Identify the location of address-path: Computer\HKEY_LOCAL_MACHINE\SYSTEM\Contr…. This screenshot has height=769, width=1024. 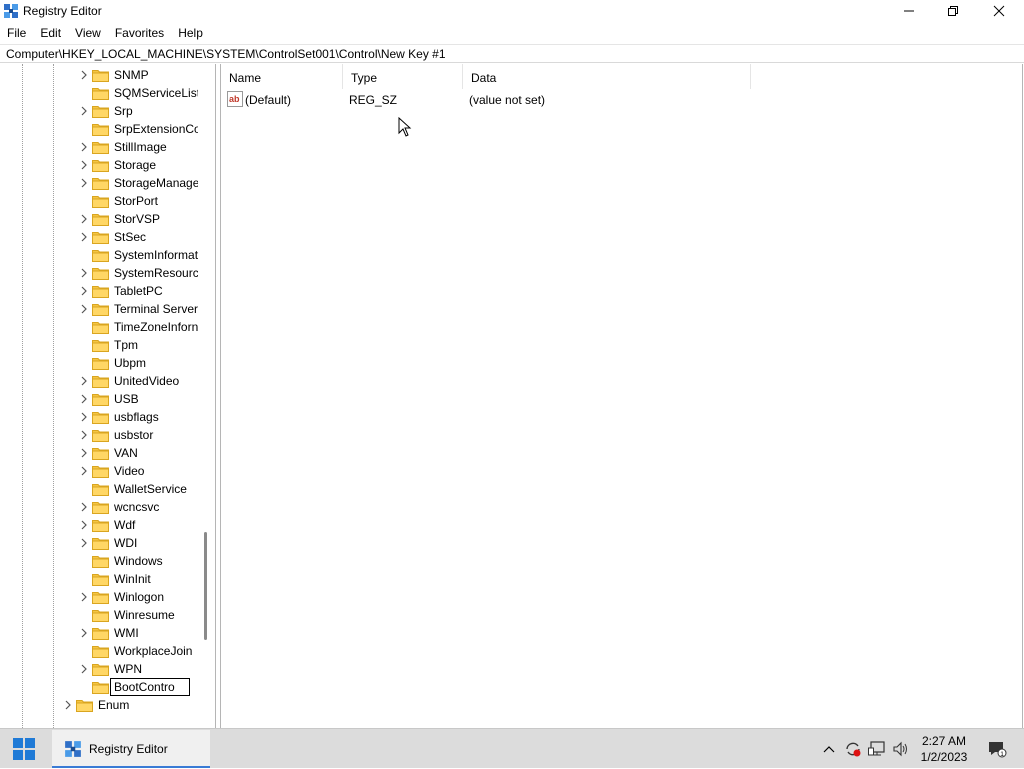
(226, 54).